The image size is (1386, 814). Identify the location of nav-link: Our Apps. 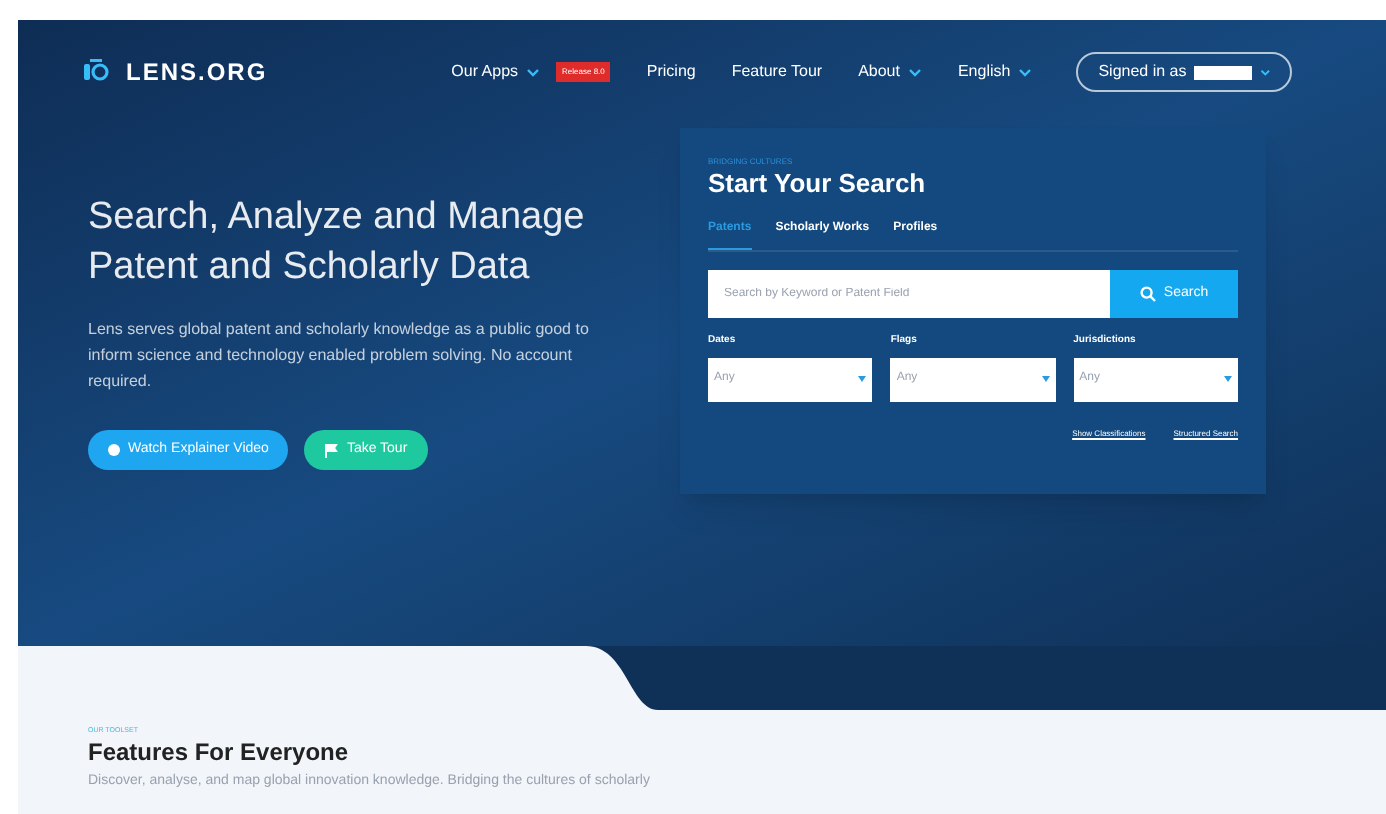
(496, 72).